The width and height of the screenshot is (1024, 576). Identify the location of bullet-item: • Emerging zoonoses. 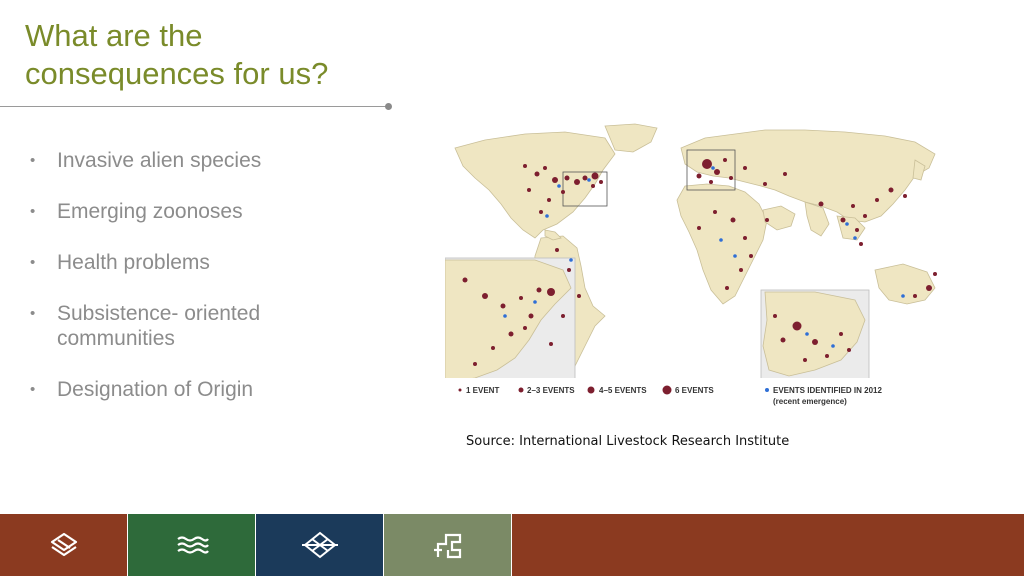
(136, 211).